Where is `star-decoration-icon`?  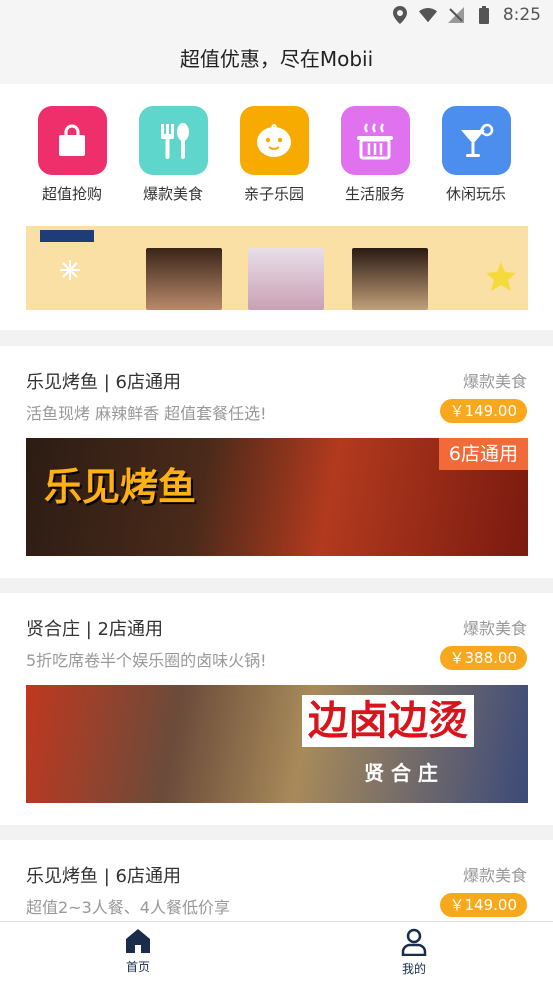 star-decoration-icon is located at coordinates (501, 276).